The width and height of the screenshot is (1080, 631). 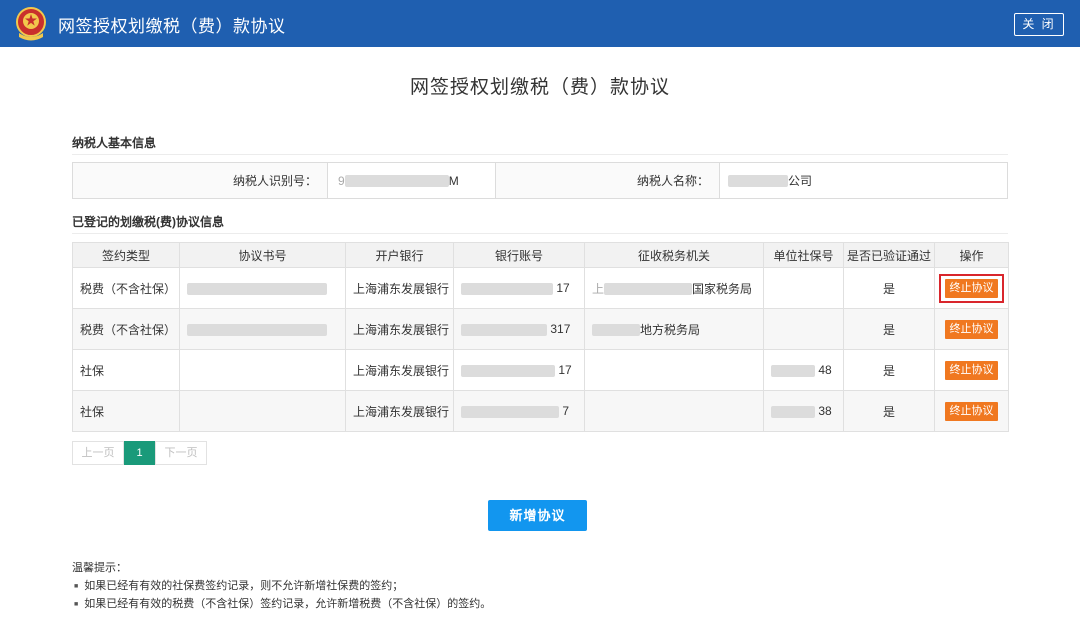 What do you see at coordinates (31, 24) in the screenshot?
I see `tax-emblem-icon` at bounding box center [31, 24].